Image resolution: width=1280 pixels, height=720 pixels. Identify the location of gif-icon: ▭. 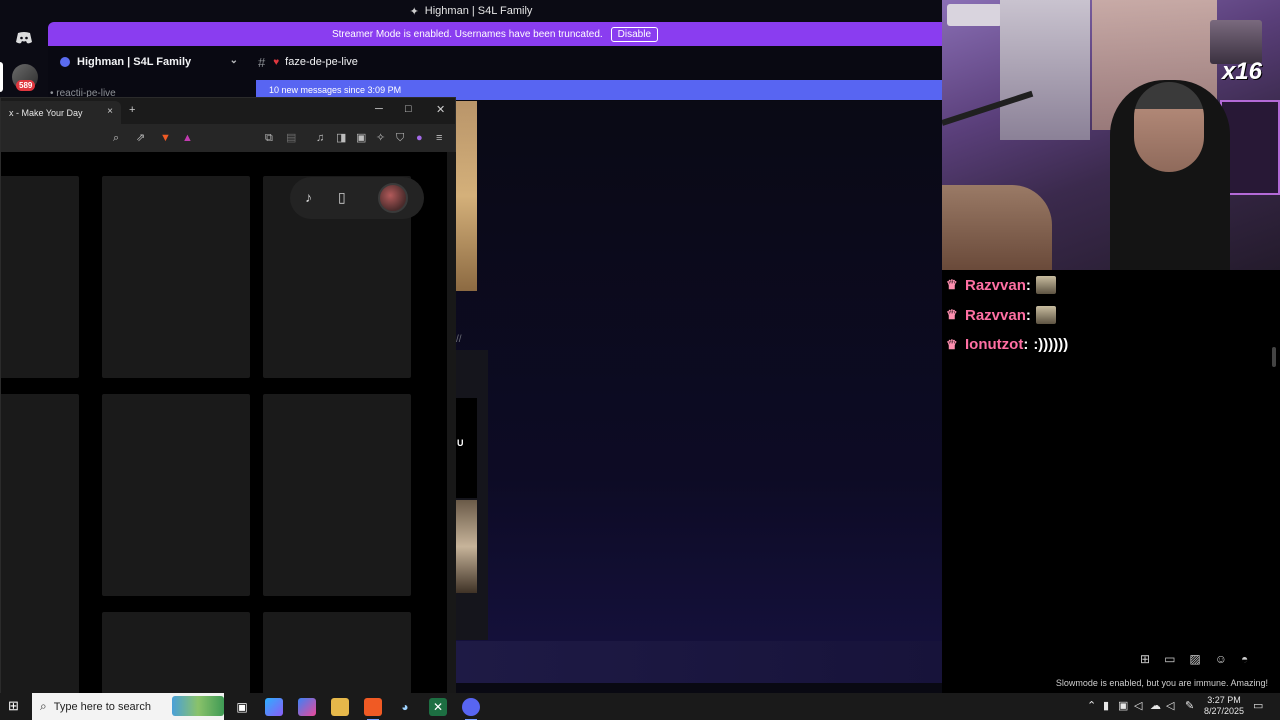
(1169, 659).